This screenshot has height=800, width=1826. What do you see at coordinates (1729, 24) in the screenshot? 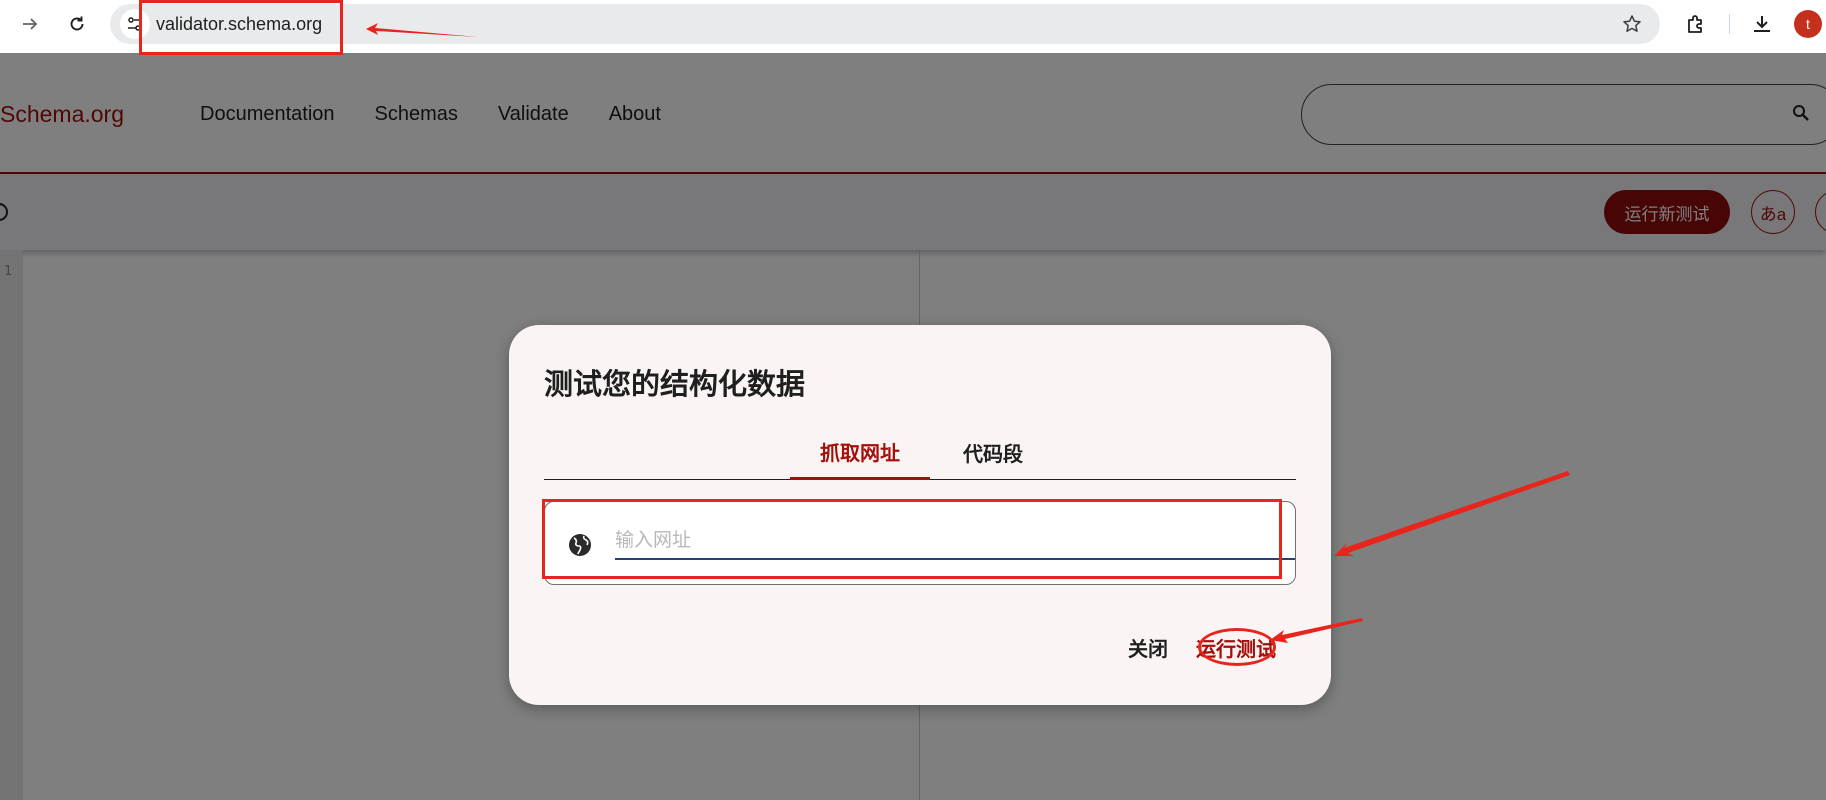
I see `toolbar-separator` at bounding box center [1729, 24].